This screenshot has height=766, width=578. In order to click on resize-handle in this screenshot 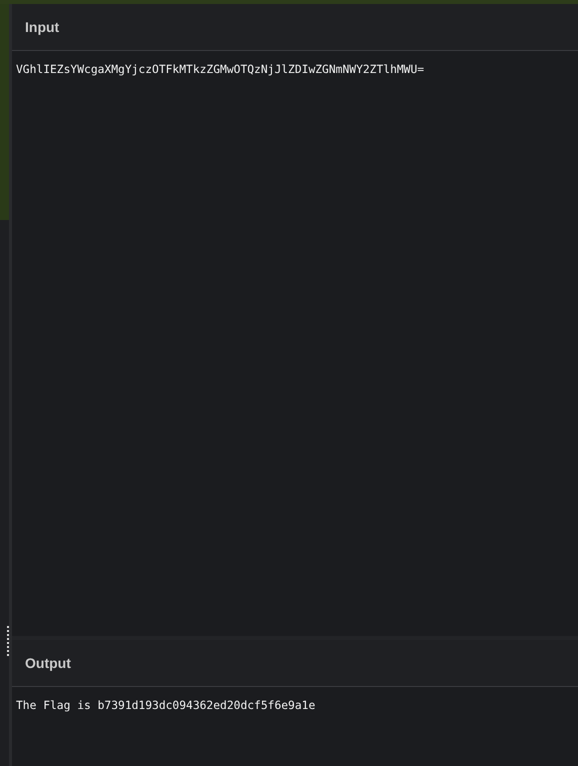, I will do `click(8, 641)`.